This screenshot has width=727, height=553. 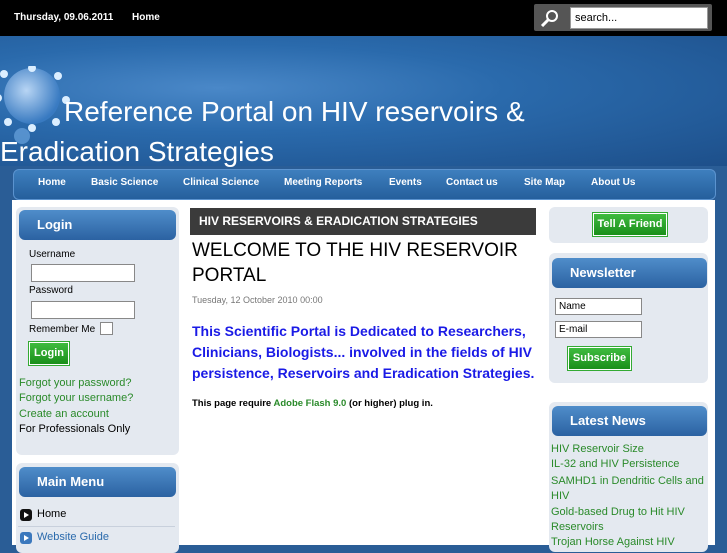 I want to click on newsletter-name-field, so click(x=598, y=306).